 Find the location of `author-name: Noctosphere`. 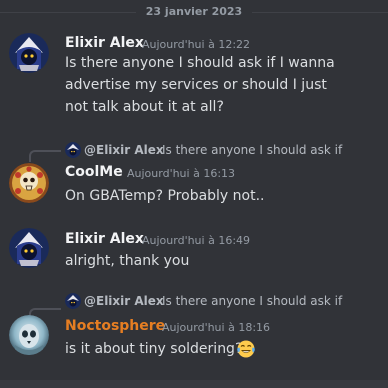

author-name: Noctosphere is located at coordinates (115, 326).